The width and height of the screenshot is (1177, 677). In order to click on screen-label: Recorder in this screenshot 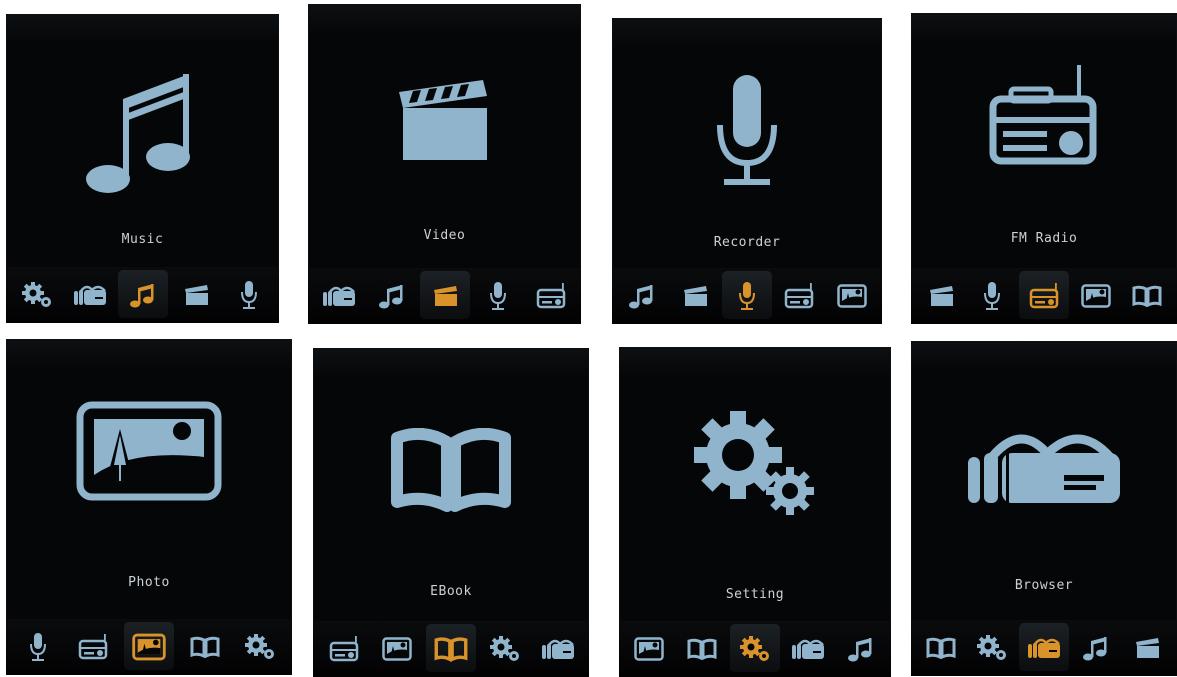, I will do `click(747, 242)`.